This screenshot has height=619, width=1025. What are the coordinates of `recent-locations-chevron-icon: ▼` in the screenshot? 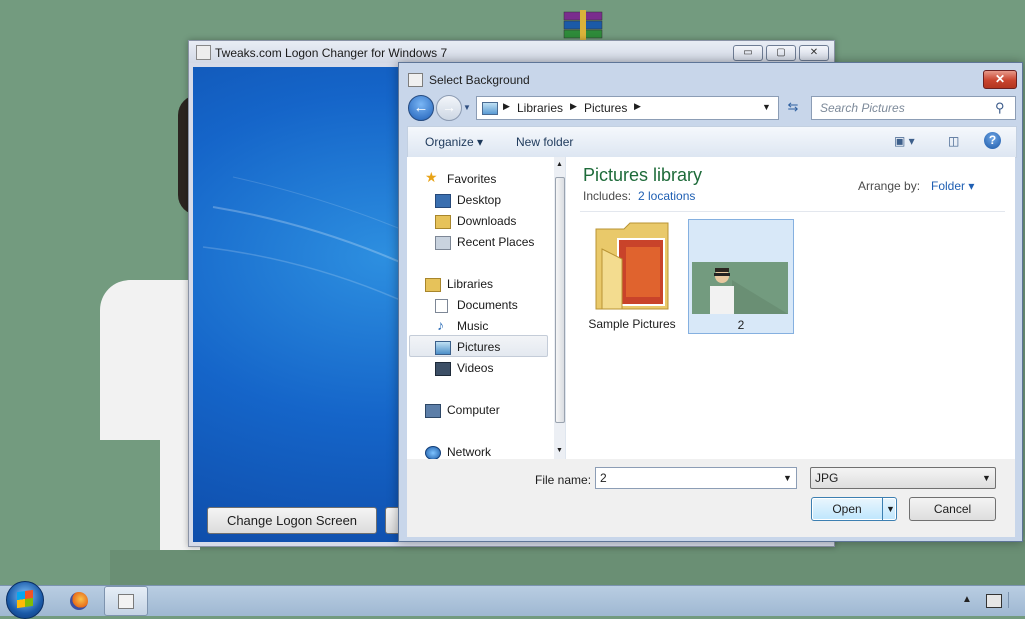 It's located at (467, 107).